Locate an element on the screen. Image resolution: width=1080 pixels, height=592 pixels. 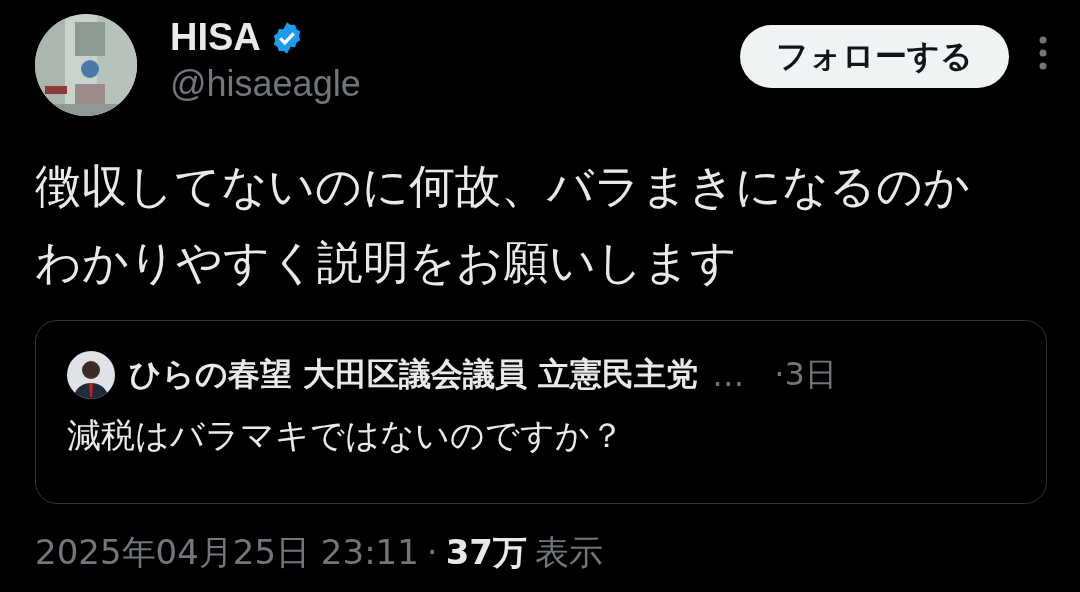
quoted-text: 減税はバラマキではないのですか？ is located at coordinates (346, 435).